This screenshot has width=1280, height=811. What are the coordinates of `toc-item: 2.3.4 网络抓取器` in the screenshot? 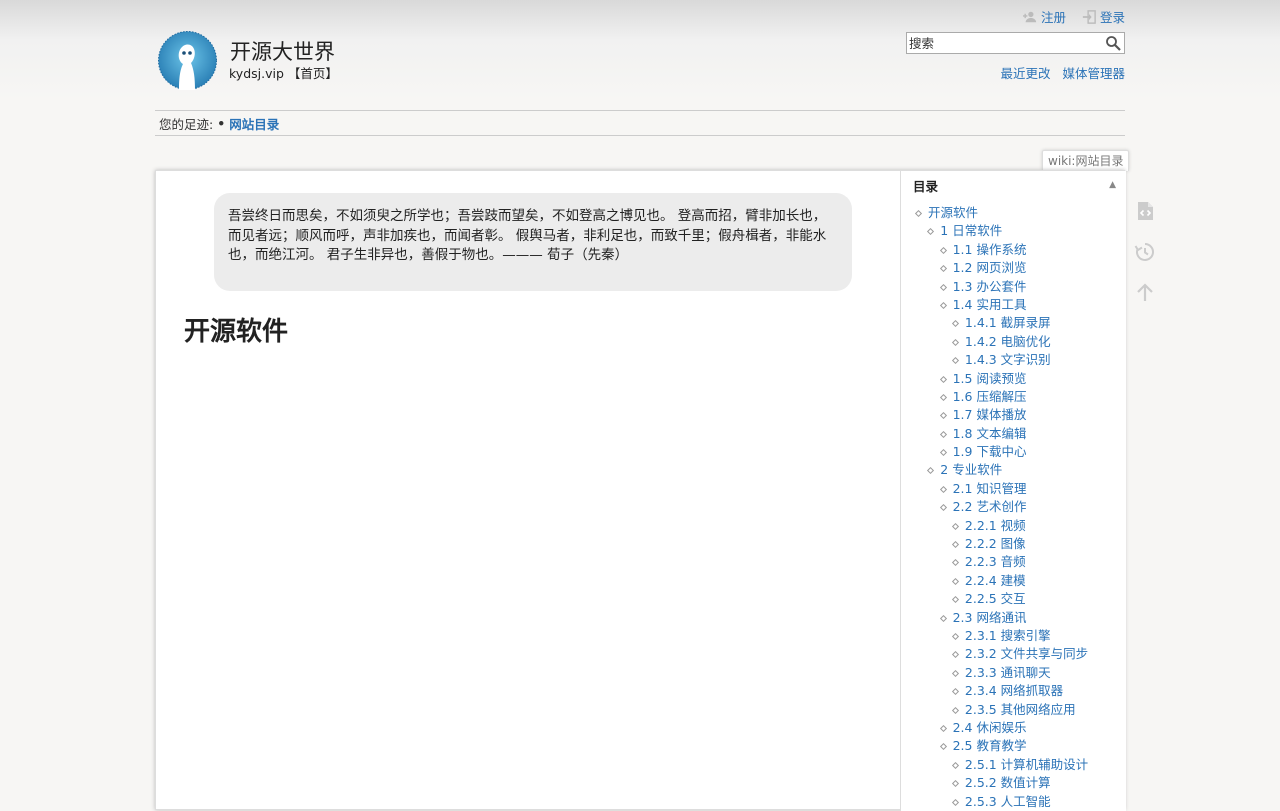 It's located at (1013, 691).